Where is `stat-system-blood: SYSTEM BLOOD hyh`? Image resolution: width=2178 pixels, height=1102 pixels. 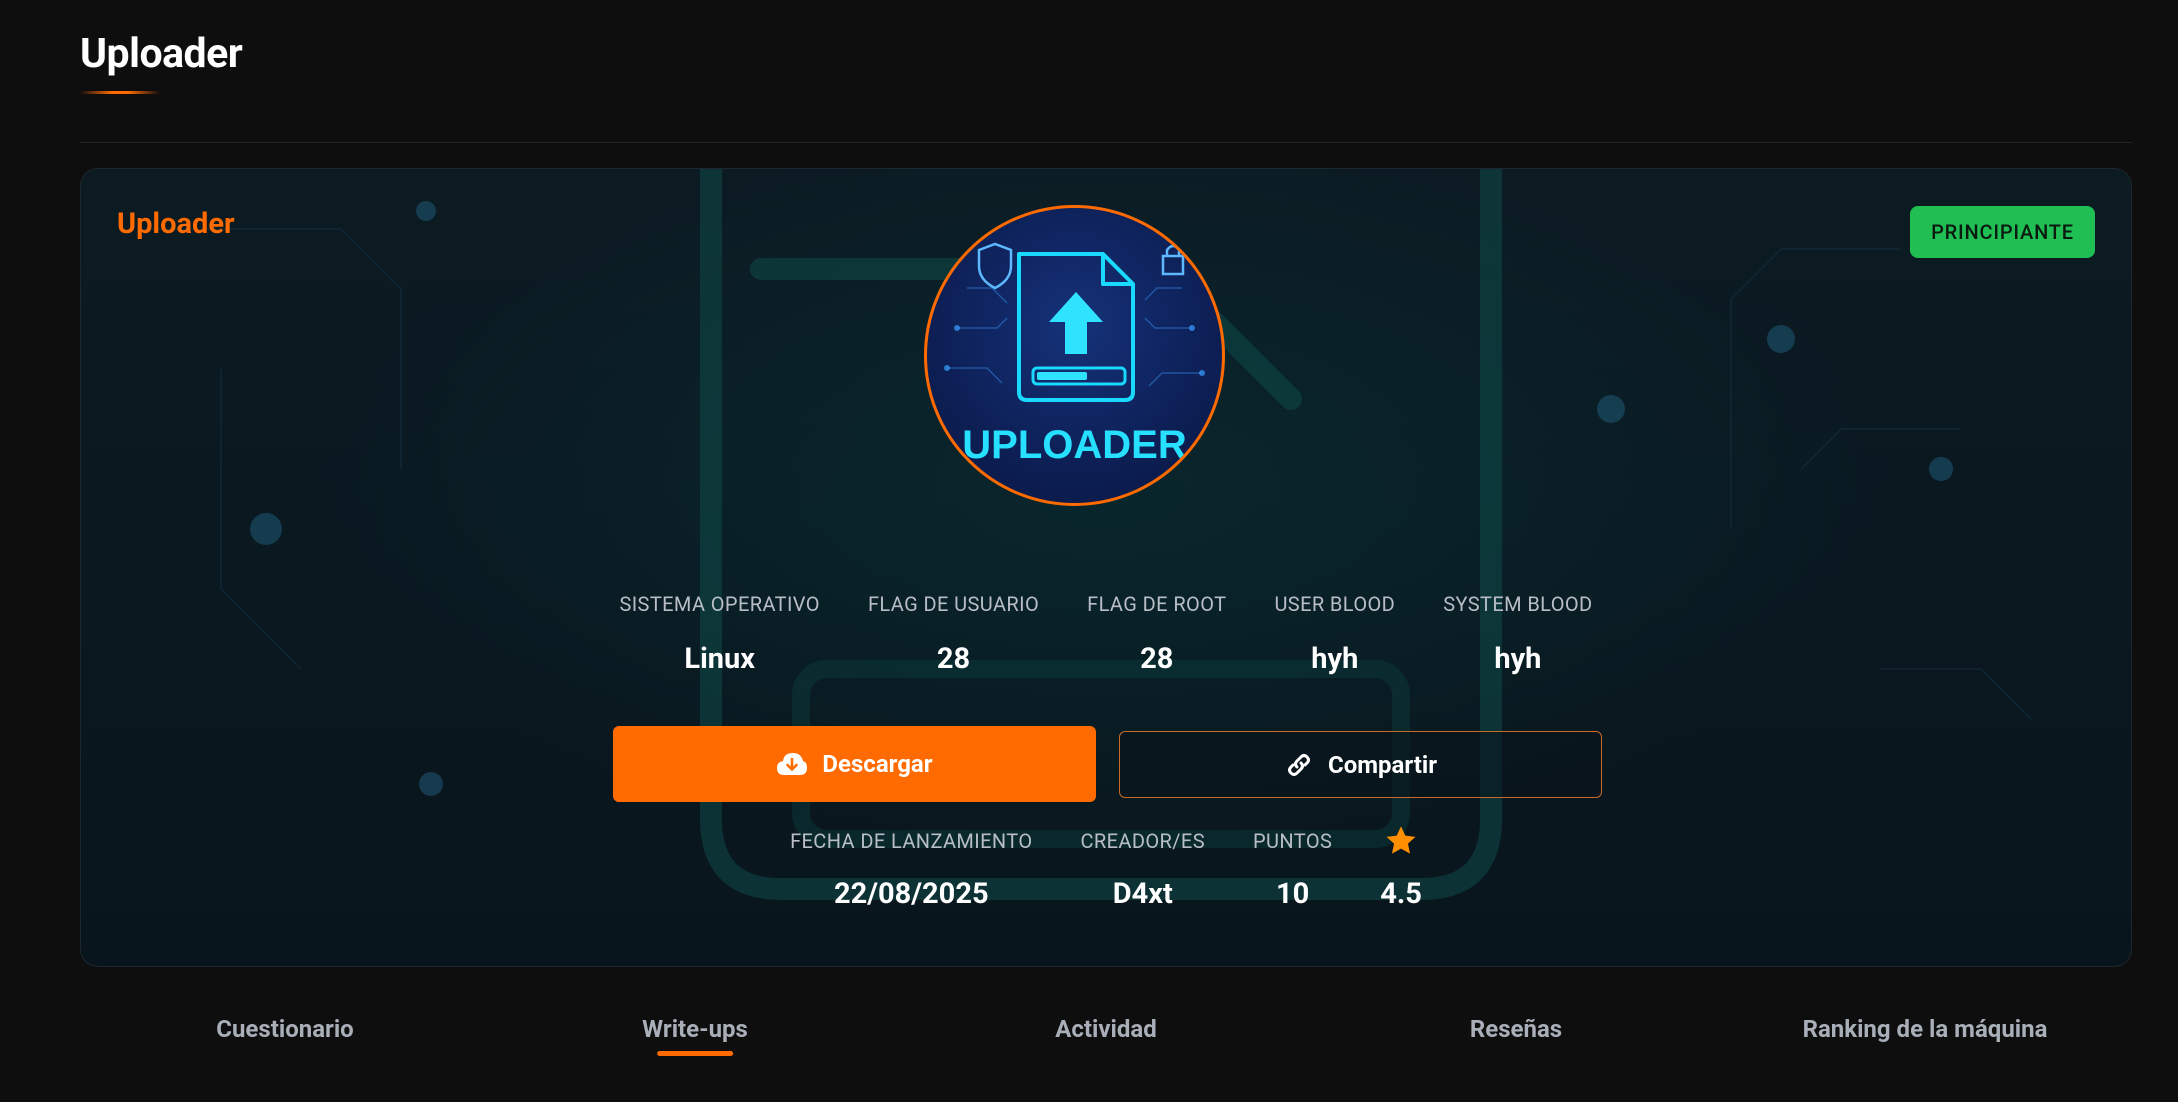
stat-system-blood: SYSTEM BLOOD hyh is located at coordinates (1517, 634).